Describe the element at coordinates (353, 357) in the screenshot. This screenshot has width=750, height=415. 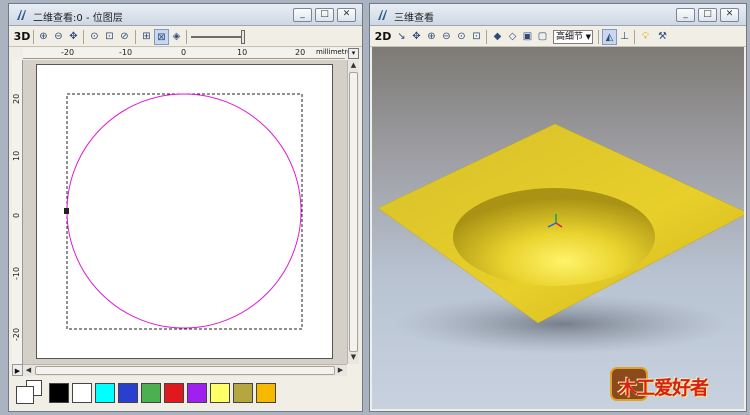
I see `scroll-down-icon: ▼` at that location.